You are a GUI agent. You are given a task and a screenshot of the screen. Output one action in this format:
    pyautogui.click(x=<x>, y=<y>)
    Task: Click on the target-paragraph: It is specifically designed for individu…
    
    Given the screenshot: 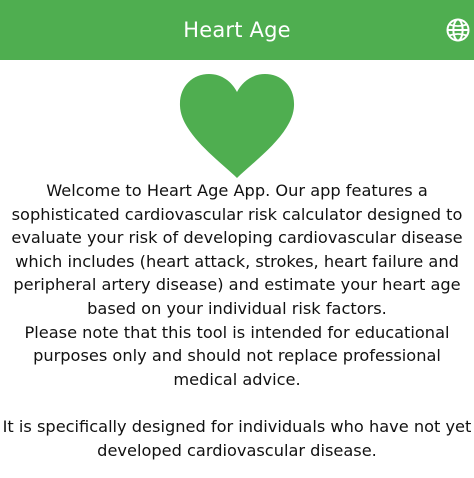 What is the action you would take?
    pyautogui.click(x=237, y=438)
    